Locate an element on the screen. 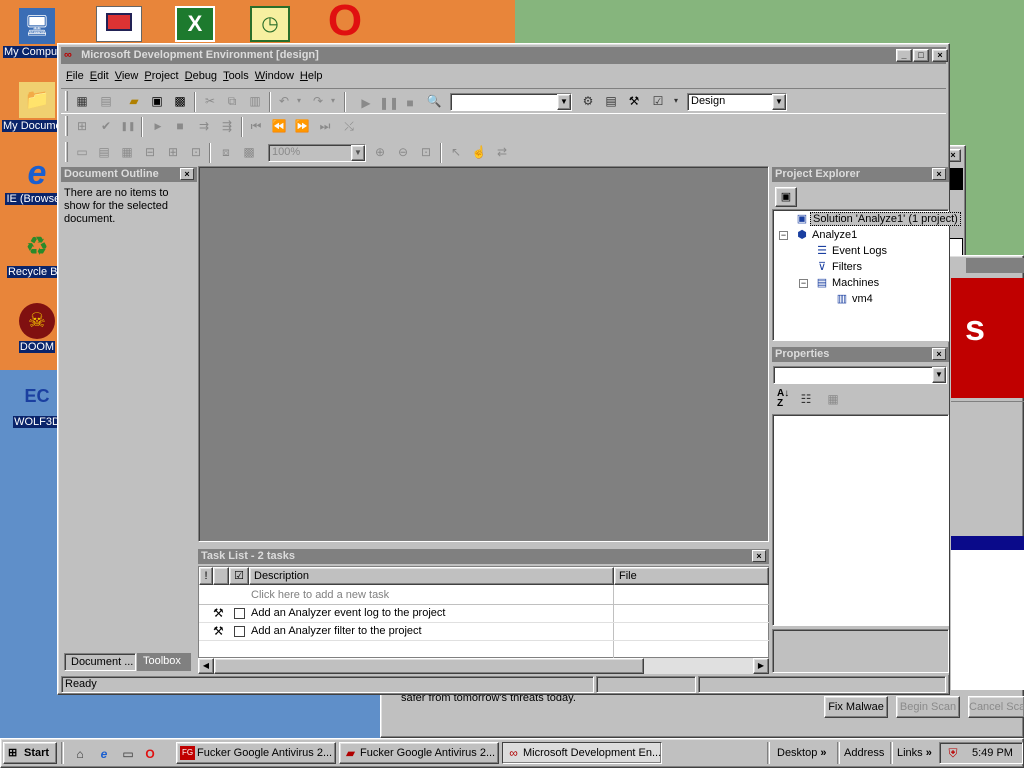  toolbox-icon: ⚒ is located at coordinates (634, 101).